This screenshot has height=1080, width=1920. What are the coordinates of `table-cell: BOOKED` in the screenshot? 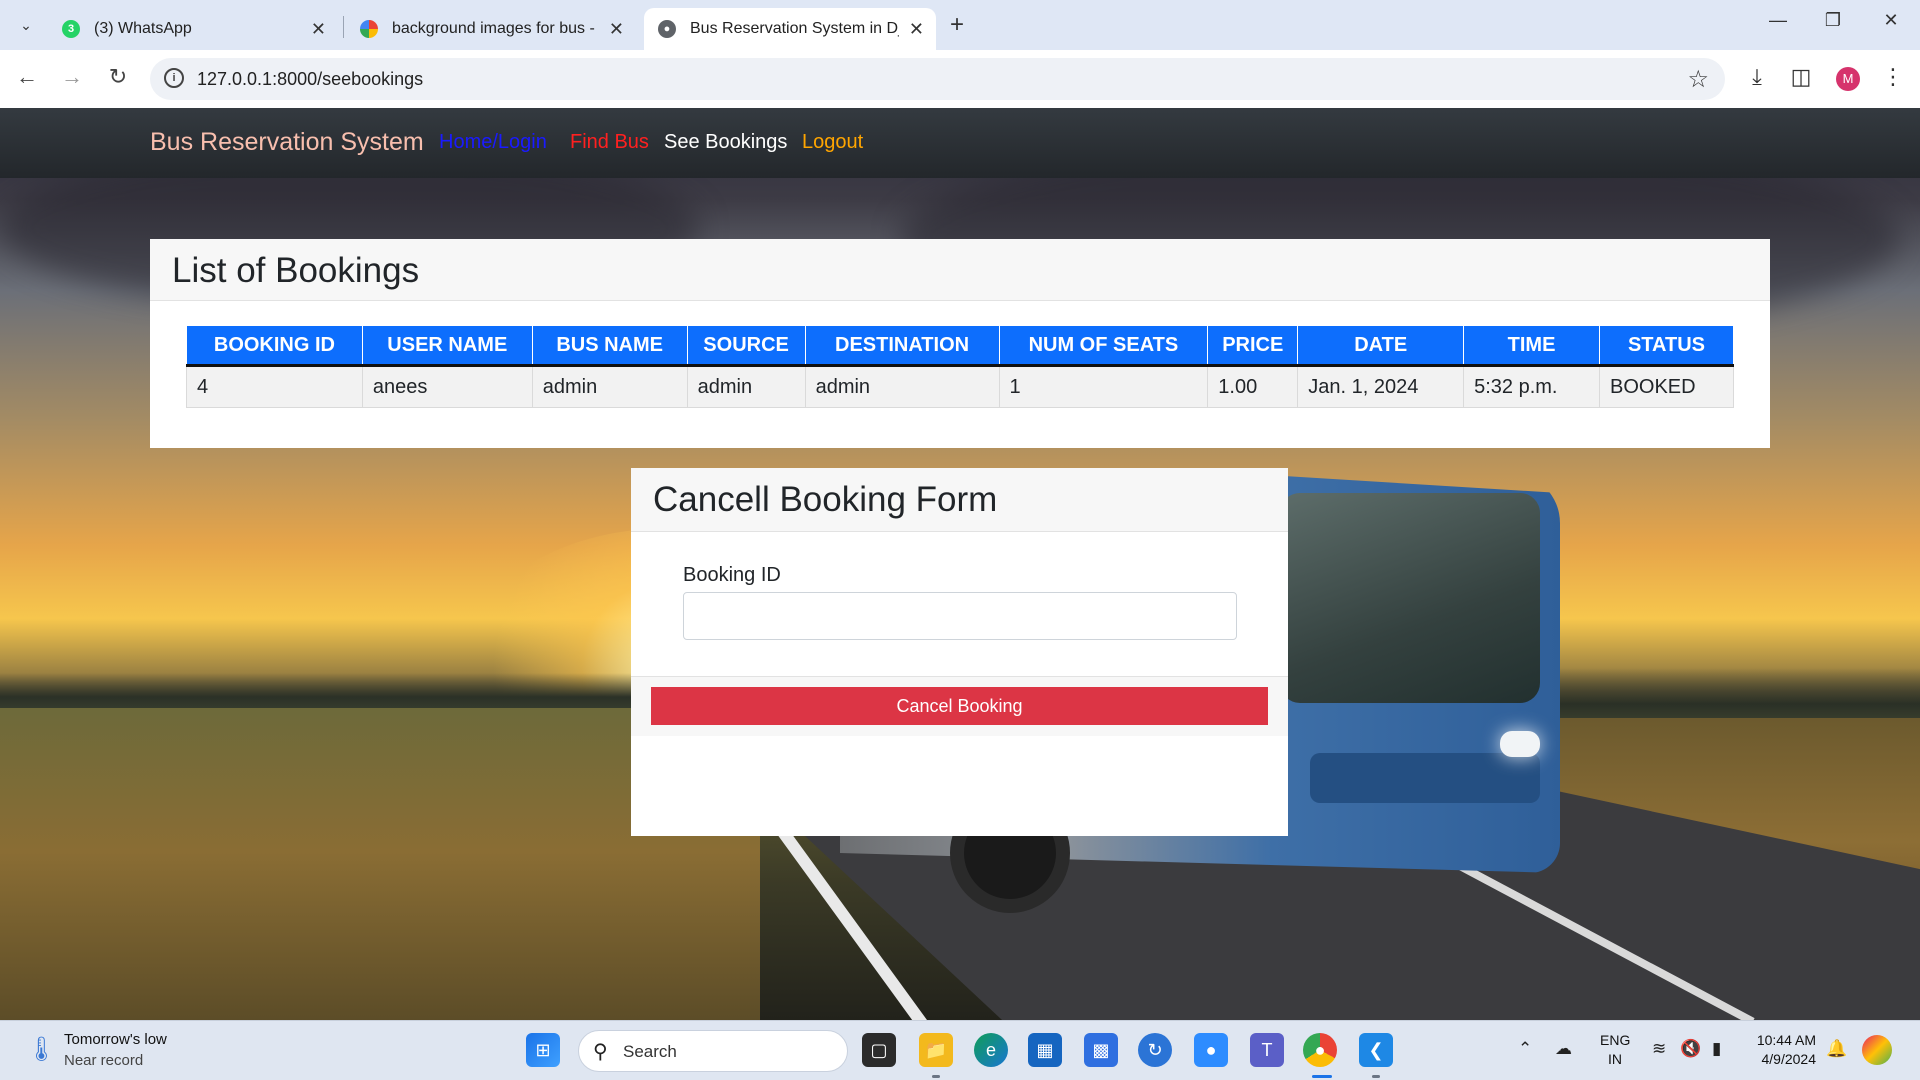 It's located at (1666, 386).